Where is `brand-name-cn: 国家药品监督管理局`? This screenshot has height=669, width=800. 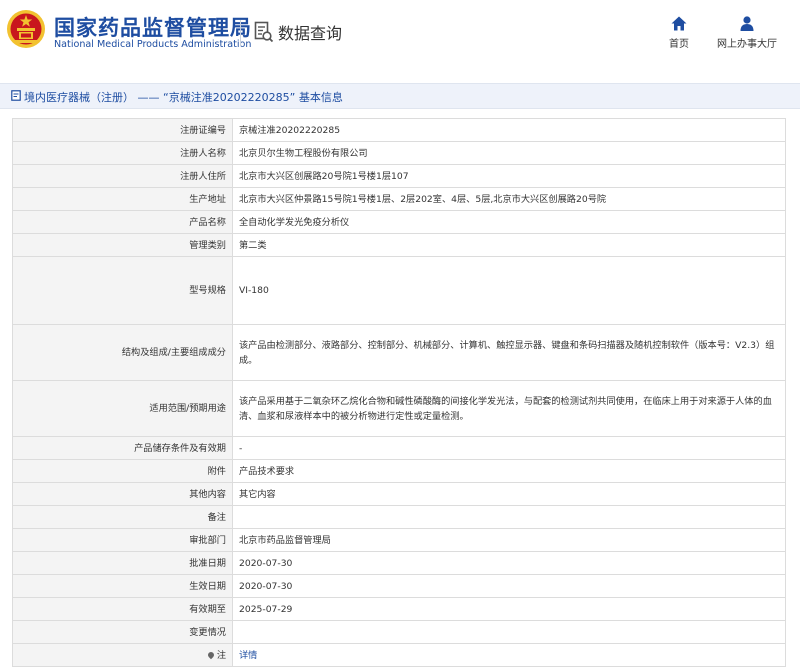
brand-name-cn: 国家药品监督管理局 is located at coordinates (153, 27).